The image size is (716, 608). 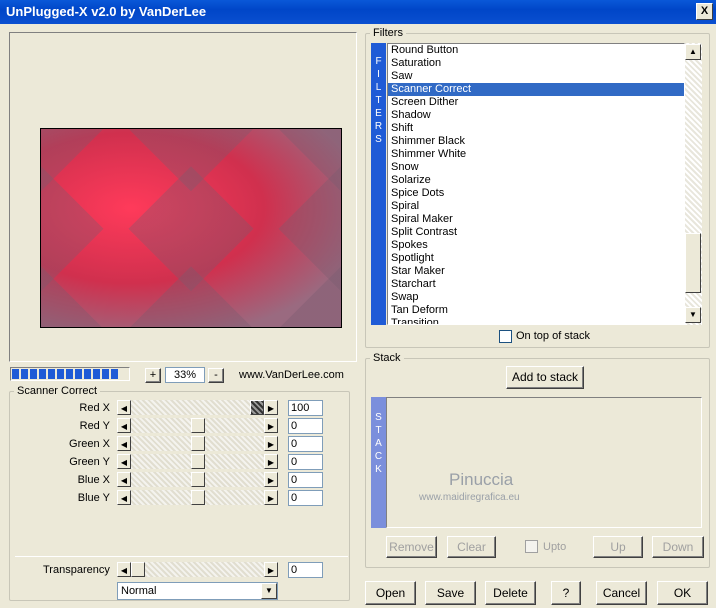 What do you see at coordinates (94, 408) in the screenshot?
I see `slider-label: Red X` at bounding box center [94, 408].